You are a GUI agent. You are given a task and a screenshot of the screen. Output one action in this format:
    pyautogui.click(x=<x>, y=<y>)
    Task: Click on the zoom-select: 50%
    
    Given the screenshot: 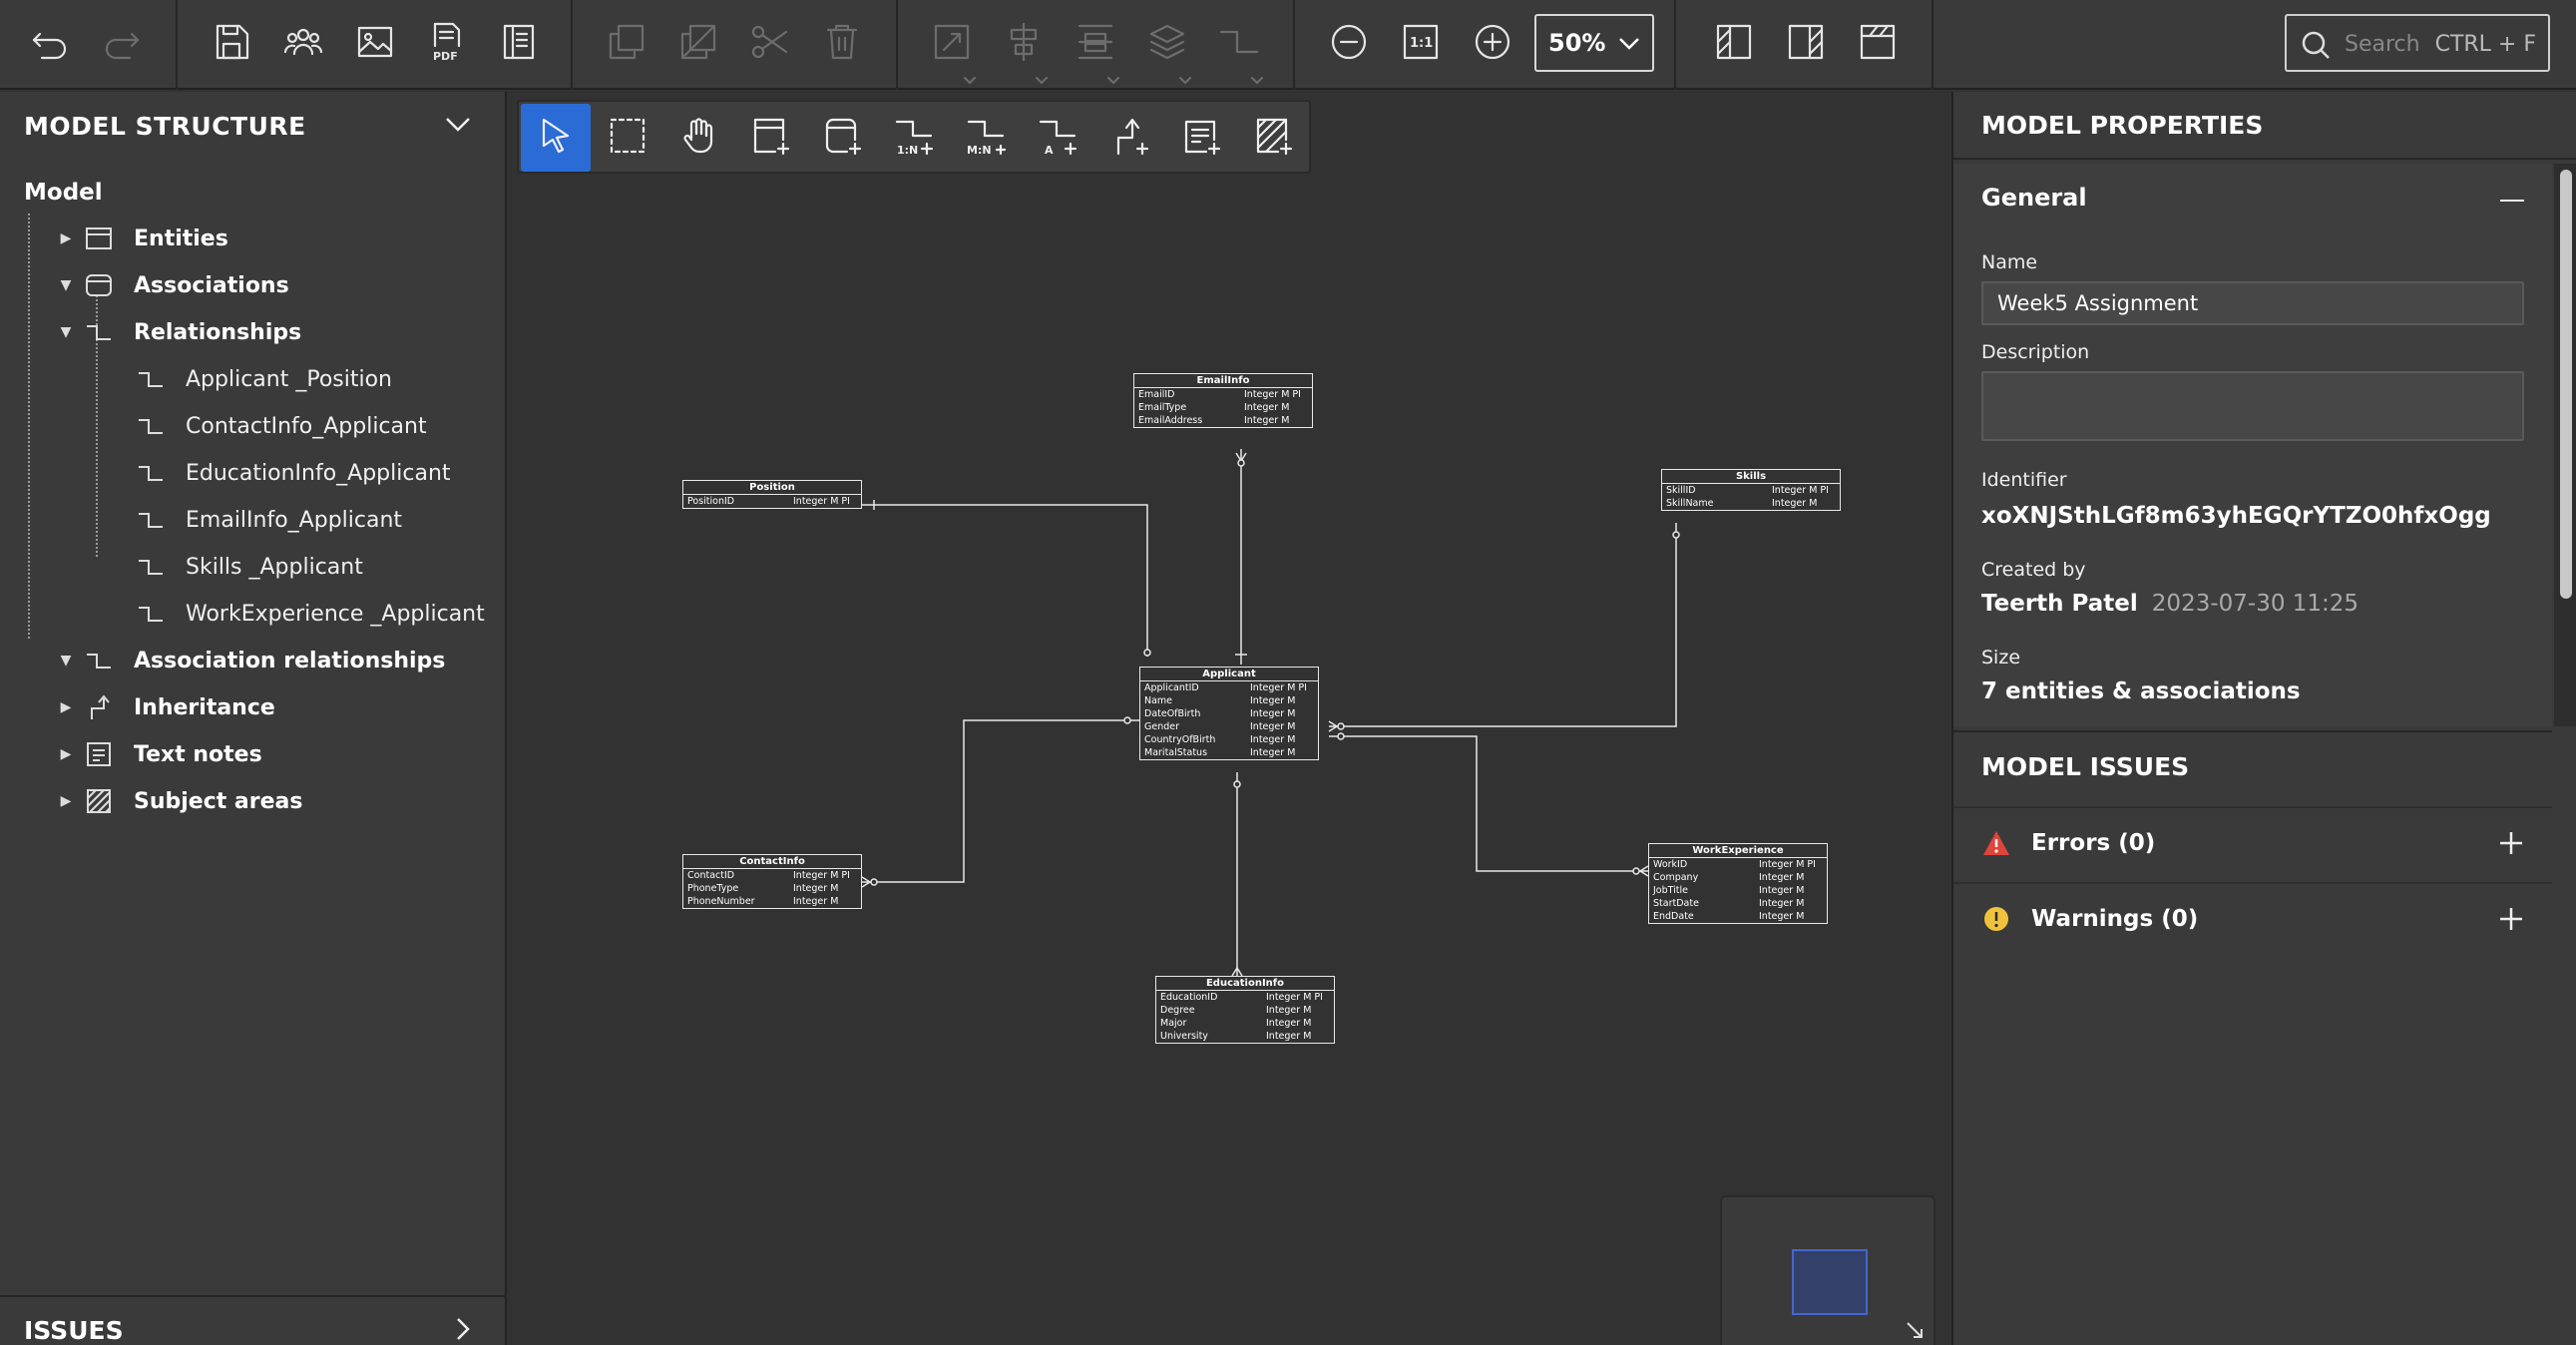 What is the action you would take?
    pyautogui.click(x=1594, y=43)
    